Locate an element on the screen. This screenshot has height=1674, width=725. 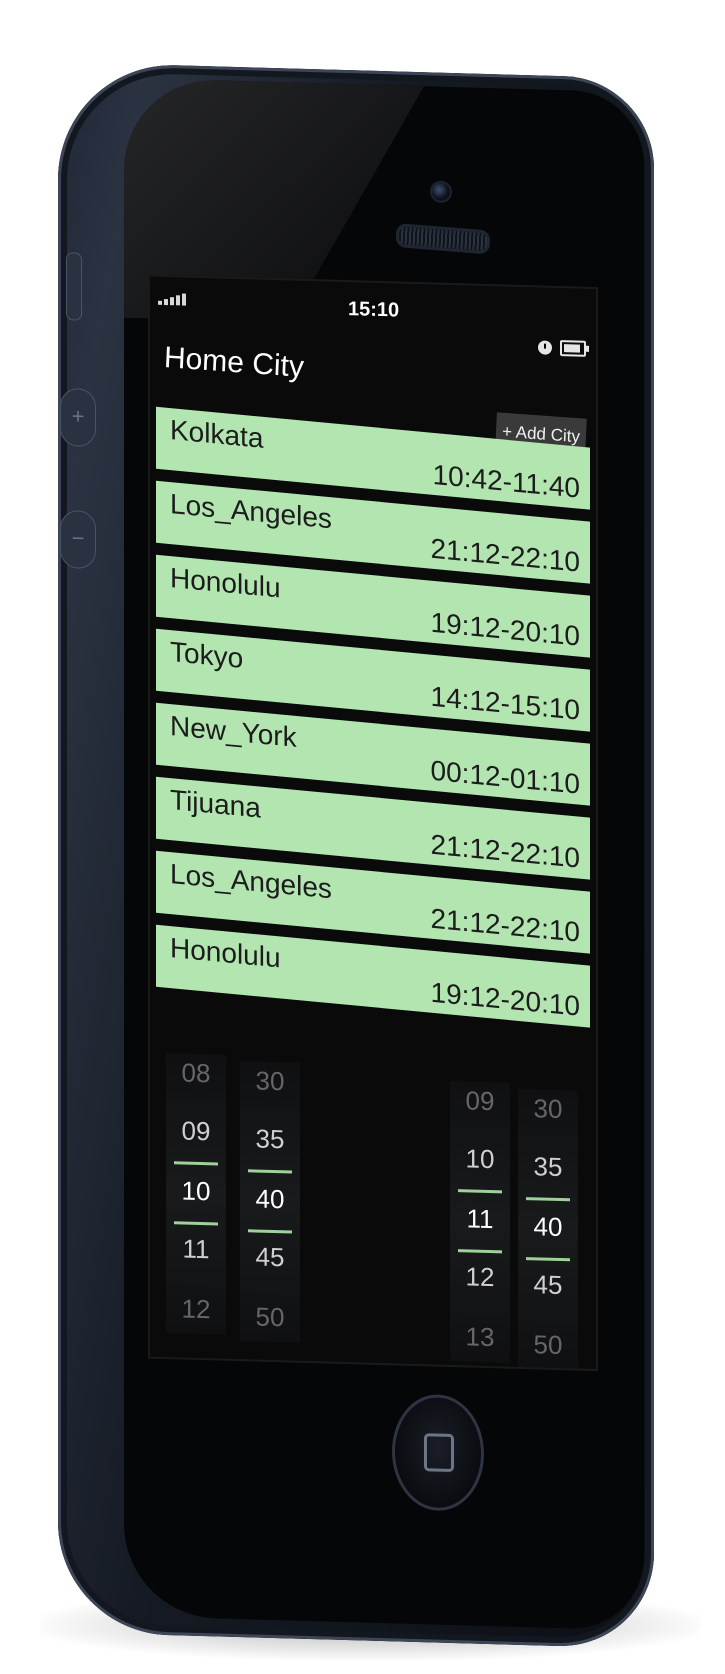
page-title: Home City is located at coordinates (234, 362).